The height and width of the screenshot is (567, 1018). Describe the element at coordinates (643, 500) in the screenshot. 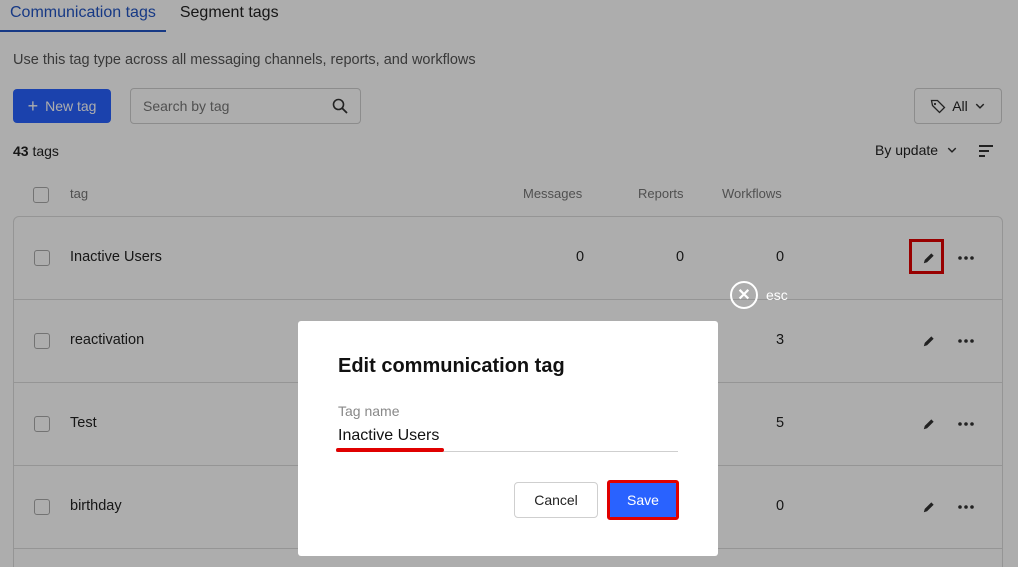

I see `save-highlight-frame` at that location.